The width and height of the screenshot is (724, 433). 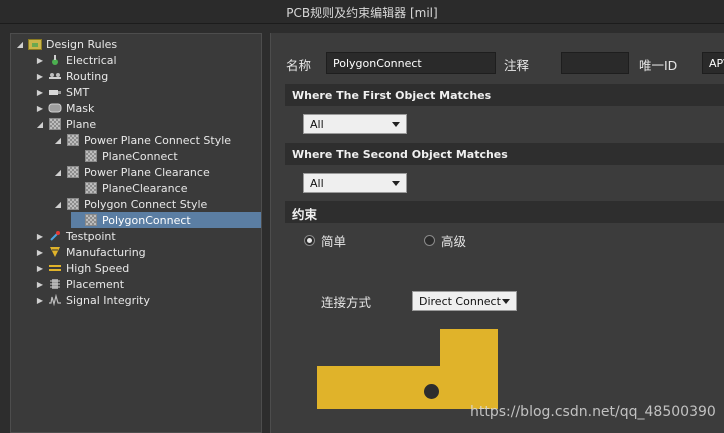 What do you see at coordinates (91, 60) in the screenshot?
I see `tree-item-label: Electrical` at bounding box center [91, 60].